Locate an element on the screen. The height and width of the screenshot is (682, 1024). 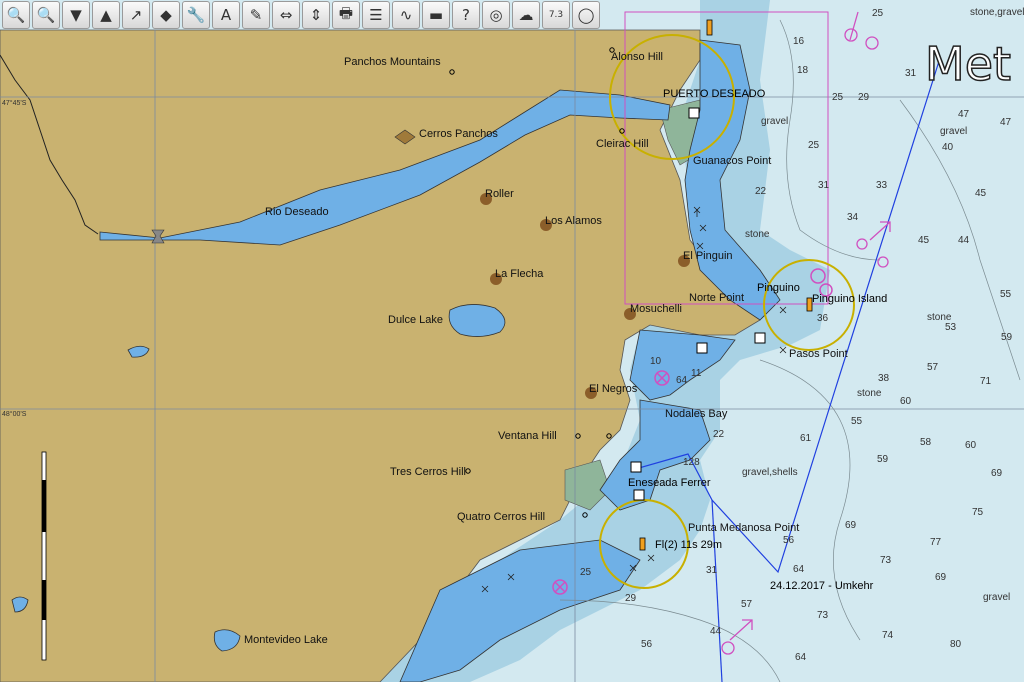
height-icon: ⇕ is located at coordinates (316, 15).